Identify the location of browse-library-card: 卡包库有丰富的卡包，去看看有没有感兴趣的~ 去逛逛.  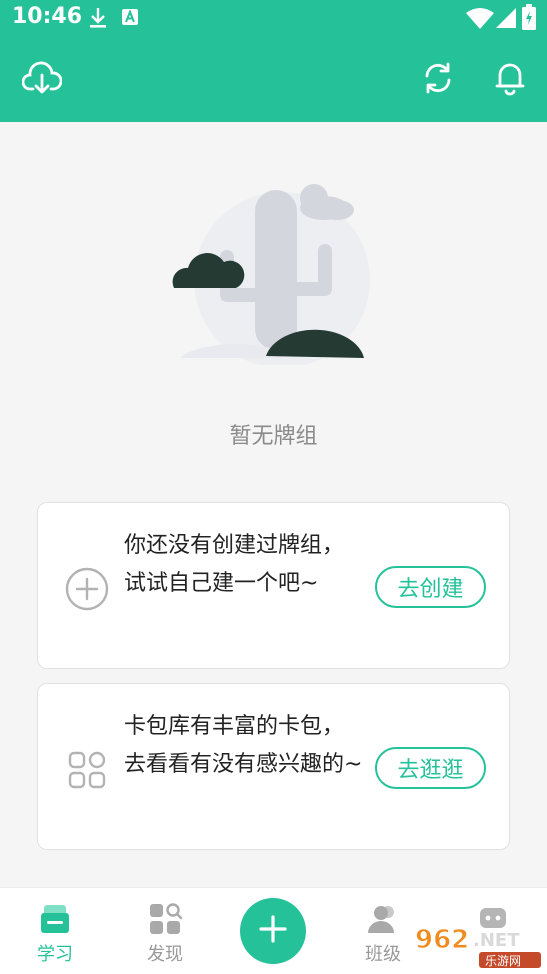
(273, 766).